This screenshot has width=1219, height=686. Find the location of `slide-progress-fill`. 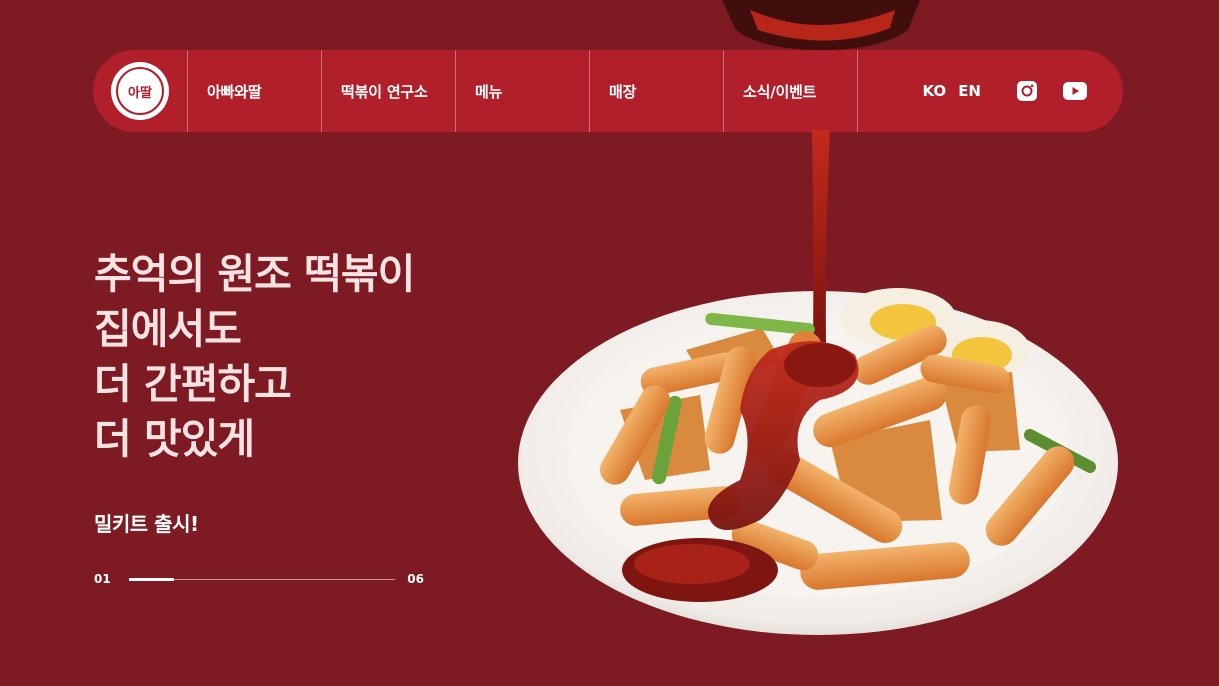

slide-progress-fill is located at coordinates (151, 579).